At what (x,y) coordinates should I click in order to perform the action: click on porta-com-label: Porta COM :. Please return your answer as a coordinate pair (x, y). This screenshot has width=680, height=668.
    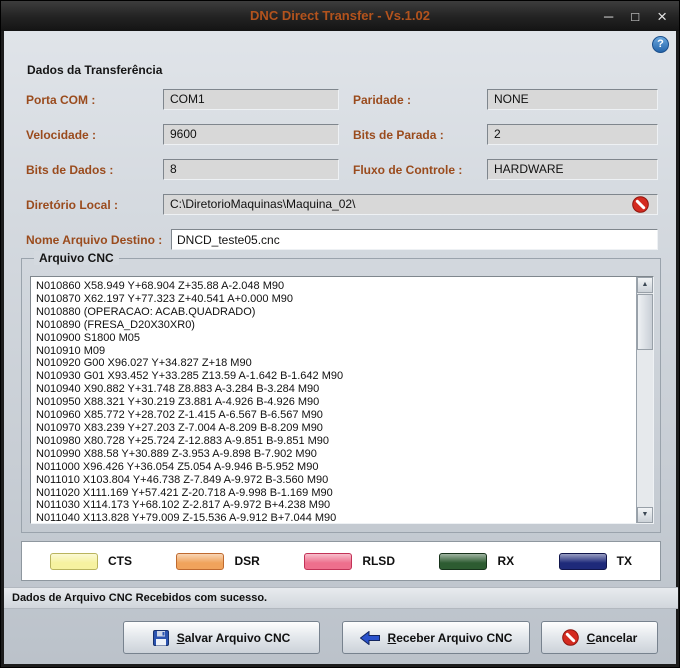
    Looking at the image, I should click on (61, 100).